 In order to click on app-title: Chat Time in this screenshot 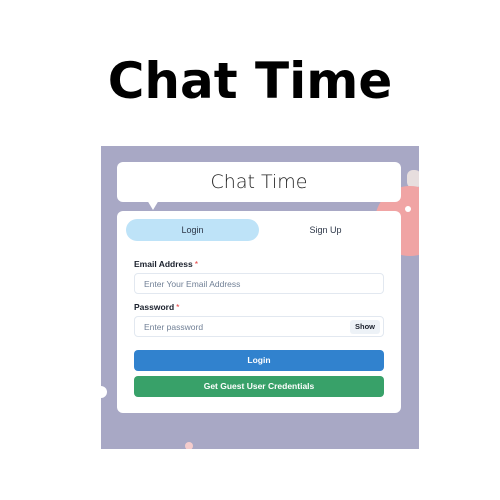, I will do `click(259, 182)`.